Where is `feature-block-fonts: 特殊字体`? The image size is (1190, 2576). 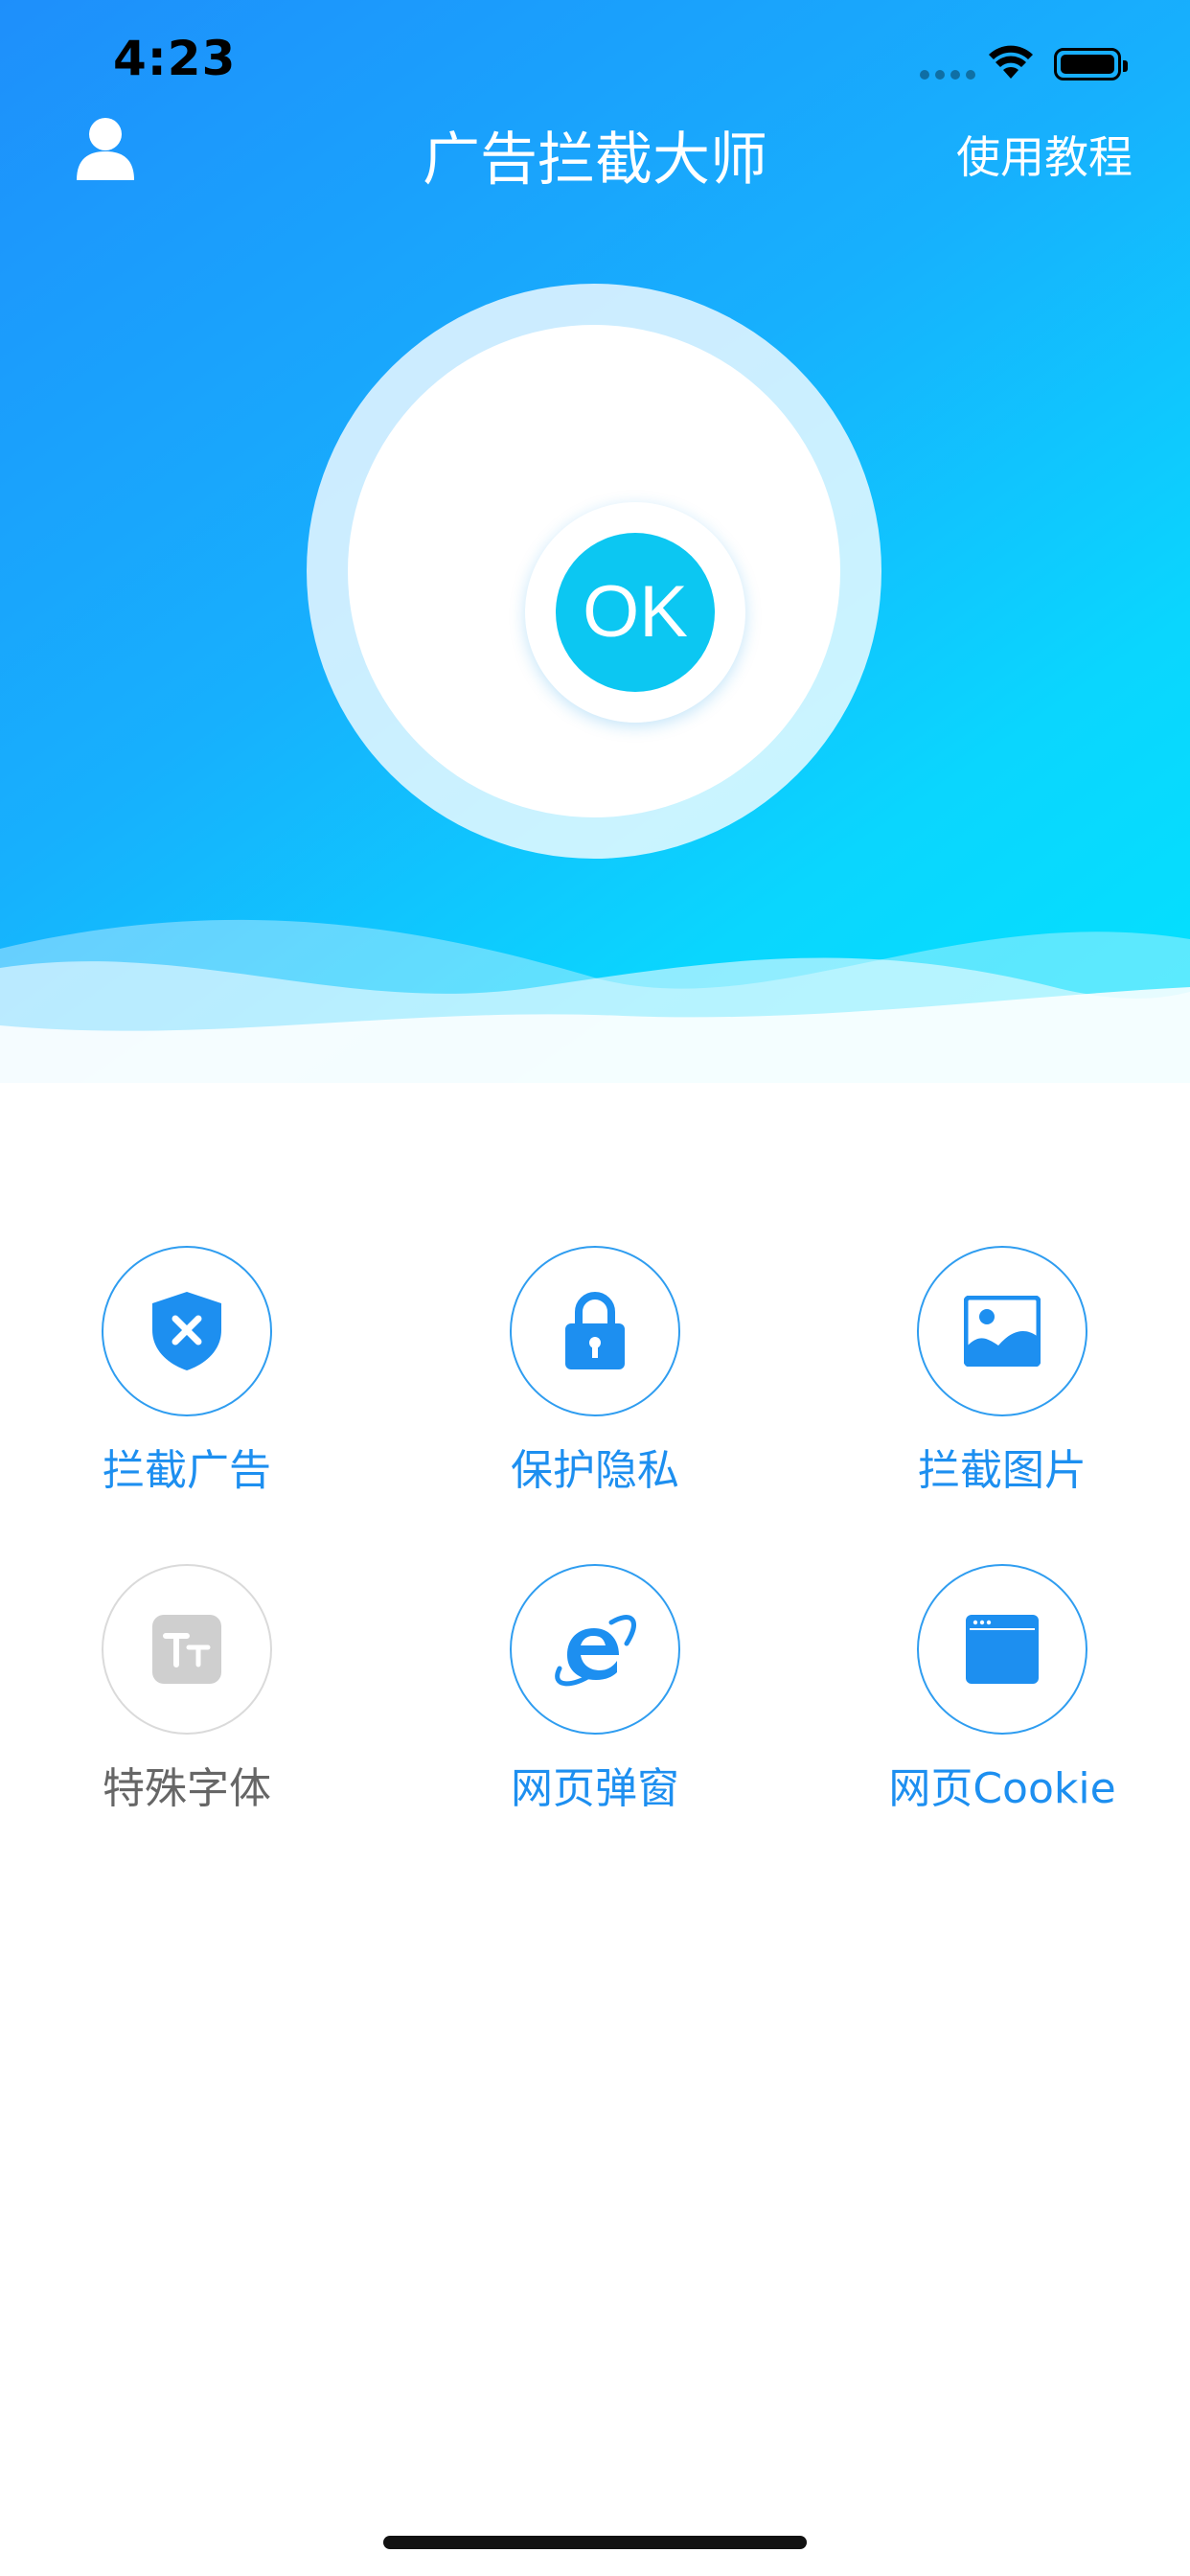 feature-block-fonts: 特殊字体 is located at coordinates (187, 1690).